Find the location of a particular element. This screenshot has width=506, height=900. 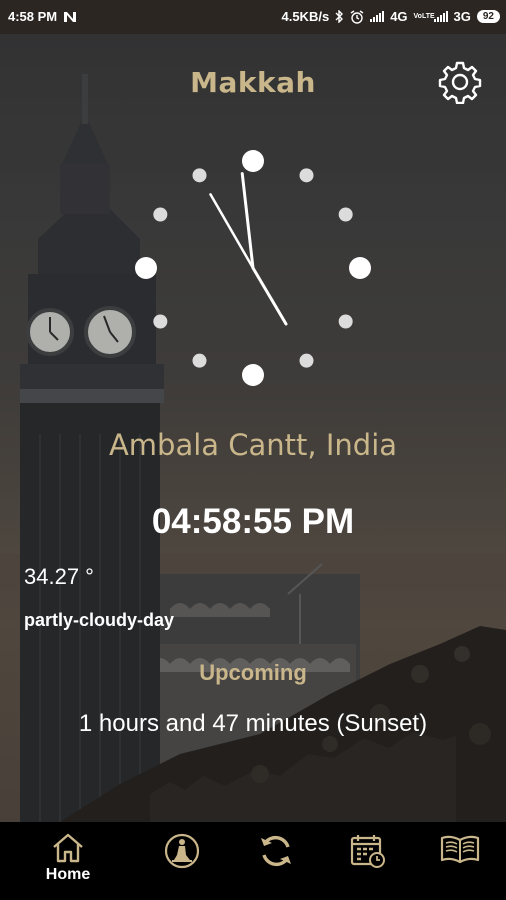

signal-2-icon is located at coordinates (440, 16).